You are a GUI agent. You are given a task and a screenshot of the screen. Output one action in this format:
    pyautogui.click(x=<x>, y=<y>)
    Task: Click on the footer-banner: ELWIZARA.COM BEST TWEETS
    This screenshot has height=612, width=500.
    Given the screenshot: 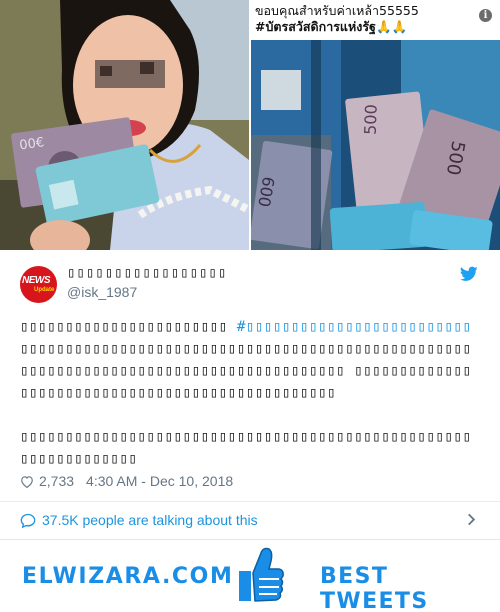 What is the action you would take?
    pyautogui.click(x=250, y=576)
    